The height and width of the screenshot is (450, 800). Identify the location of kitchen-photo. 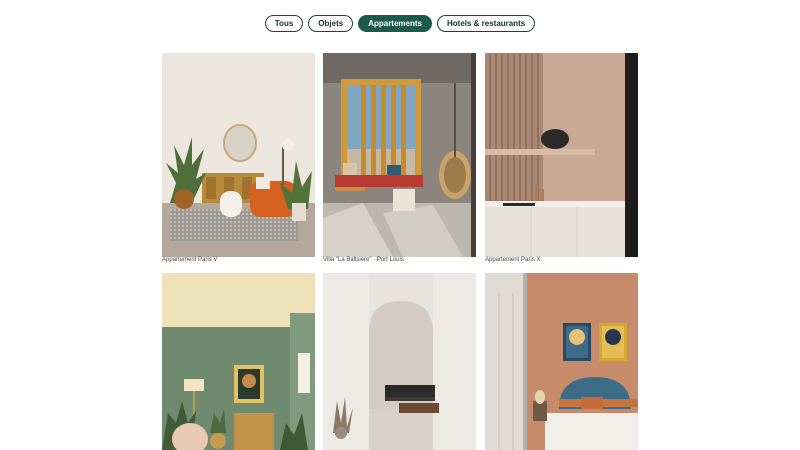
(561, 155).